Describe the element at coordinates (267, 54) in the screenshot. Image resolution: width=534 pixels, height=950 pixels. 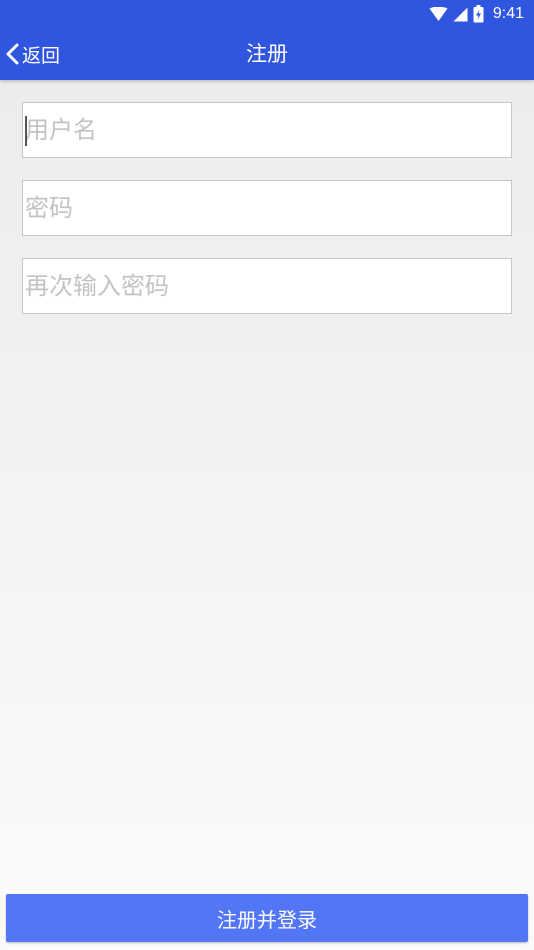
I see `page-title: 注册` at that location.